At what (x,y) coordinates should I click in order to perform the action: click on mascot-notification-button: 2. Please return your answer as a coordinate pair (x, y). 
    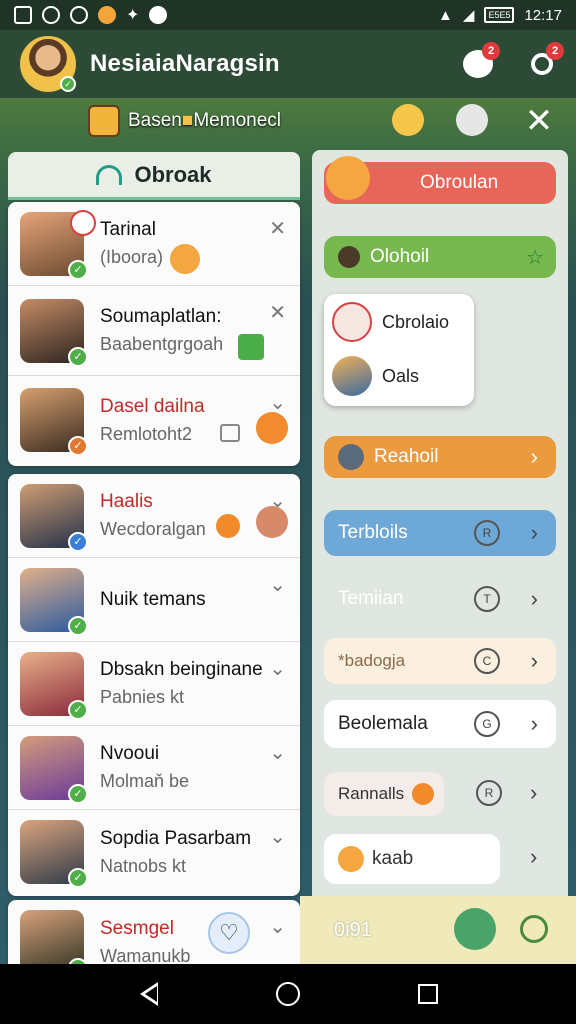
    Looking at the image, I should click on (479, 63).